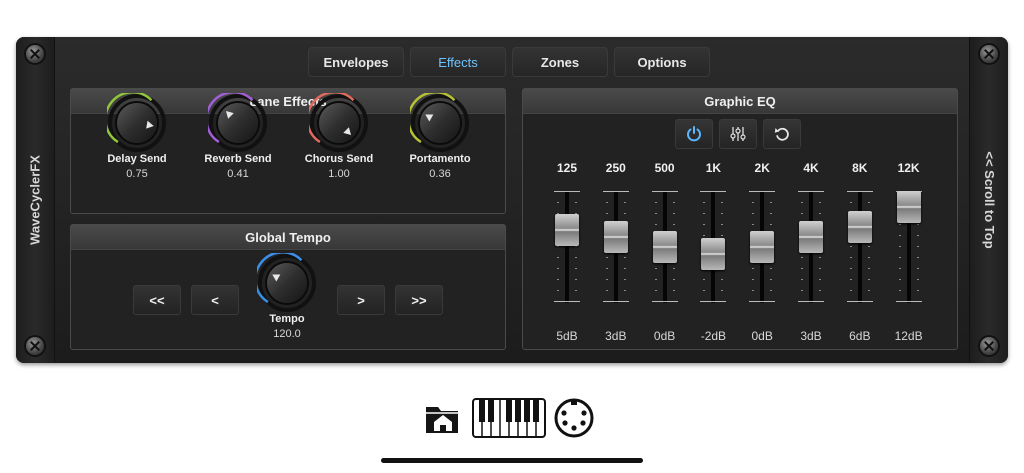 This screenshot has width=1024, height=473. I want to click on knob-graphic, so click(136, 122).